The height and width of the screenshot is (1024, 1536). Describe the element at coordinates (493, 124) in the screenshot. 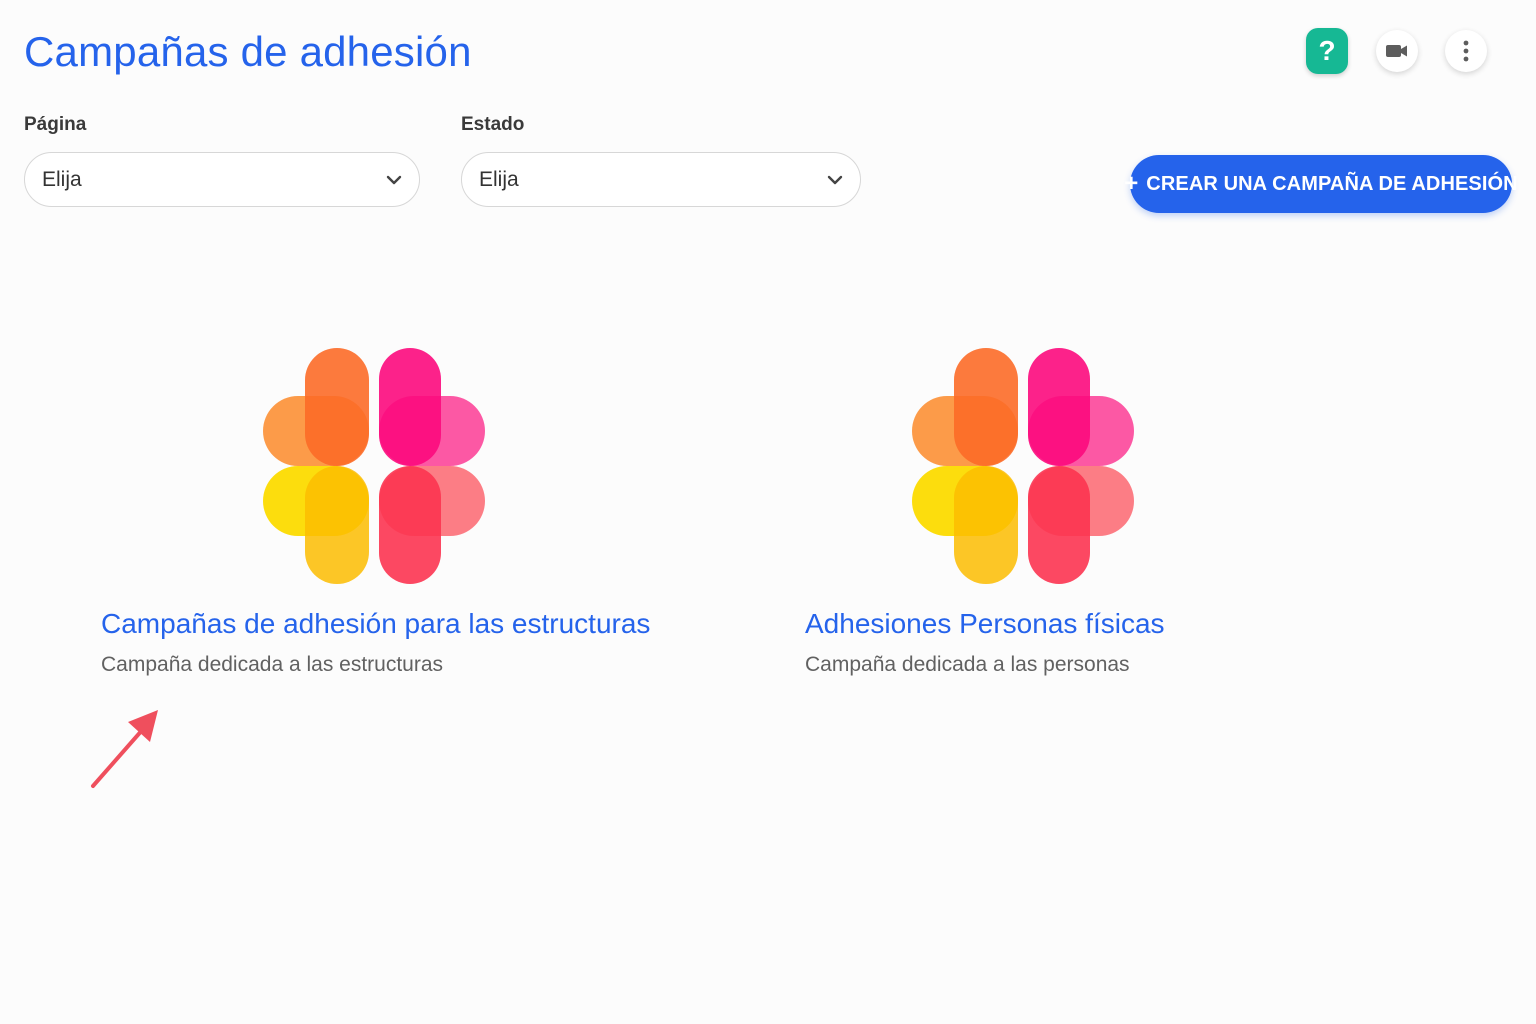

I see `filter-label-estado: Estado` at that location.